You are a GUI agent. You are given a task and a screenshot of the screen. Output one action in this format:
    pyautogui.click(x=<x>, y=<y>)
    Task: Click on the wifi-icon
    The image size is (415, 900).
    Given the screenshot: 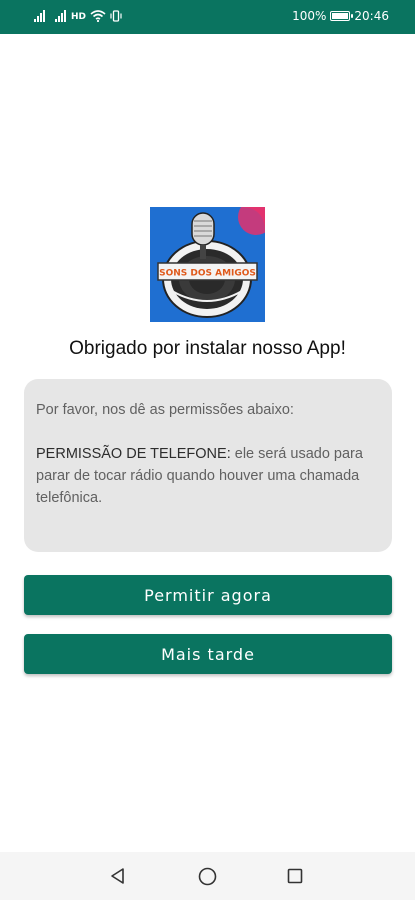 What is the action you would take?
    pyautogui.click(x=98, y=16)
    